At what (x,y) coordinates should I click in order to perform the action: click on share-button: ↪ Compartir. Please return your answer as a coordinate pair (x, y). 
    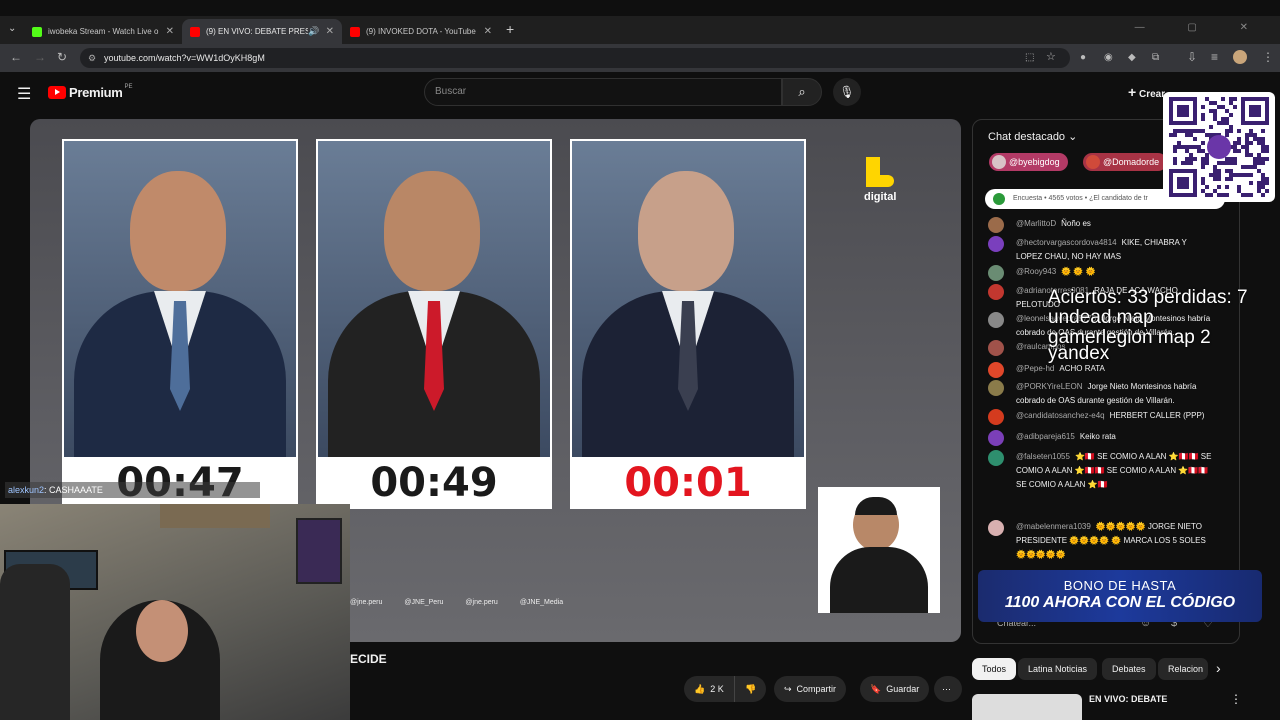
    Looking at the image, I should click on (810, 689).